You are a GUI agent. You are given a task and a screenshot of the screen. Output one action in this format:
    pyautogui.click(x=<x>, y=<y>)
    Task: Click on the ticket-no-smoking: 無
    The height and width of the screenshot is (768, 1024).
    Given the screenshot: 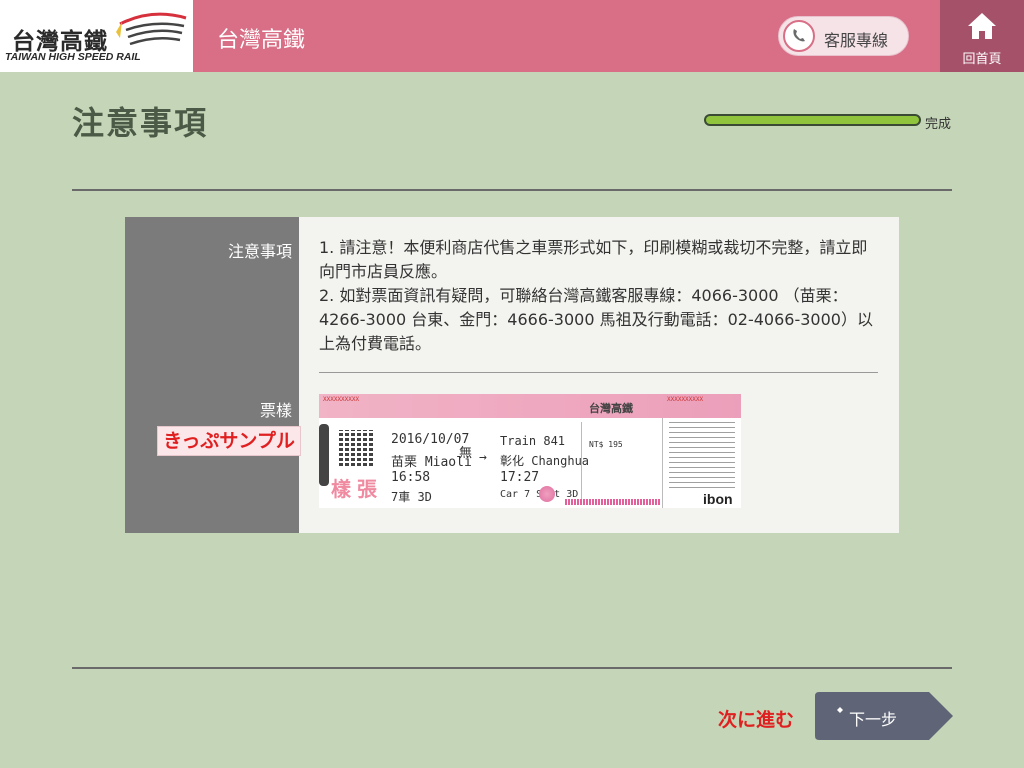 What is the action you would take?
    pyautogui.click(x=466, y=453)
    